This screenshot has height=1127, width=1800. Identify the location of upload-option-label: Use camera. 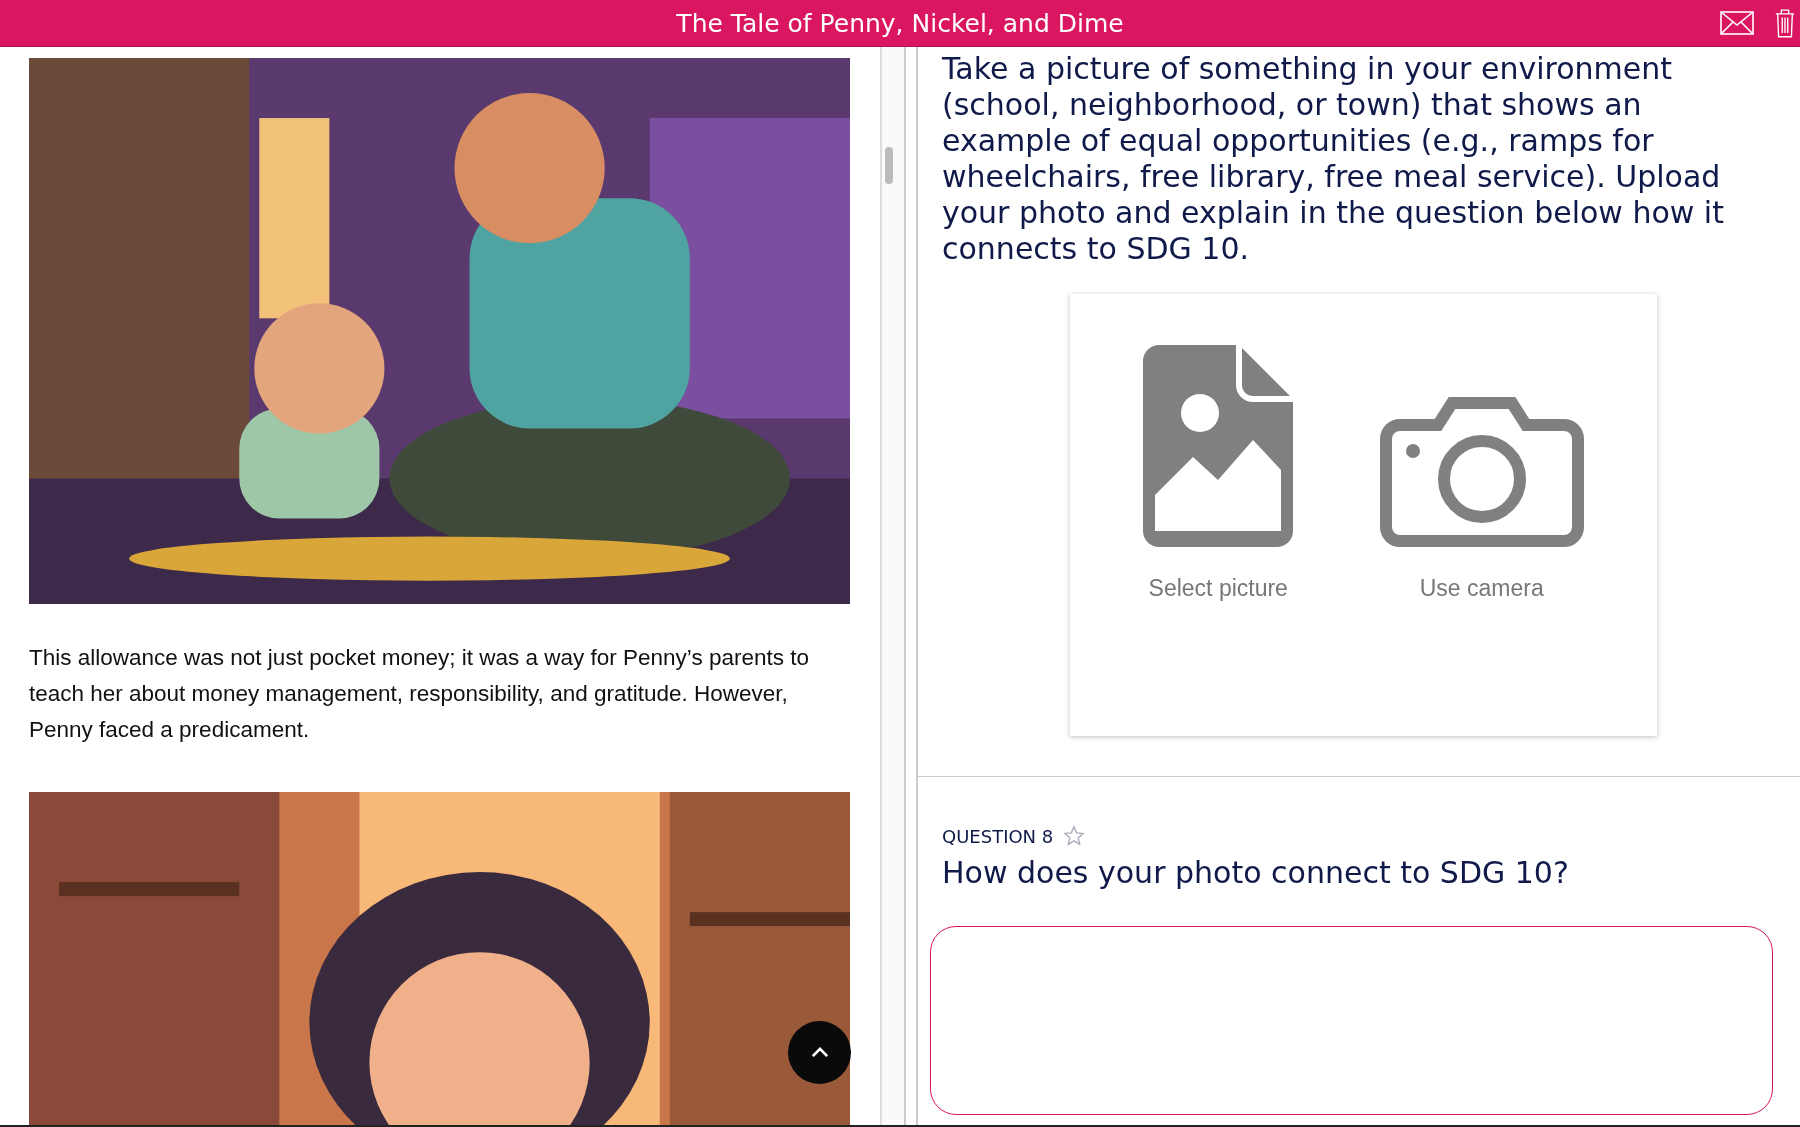
(1481, 588).